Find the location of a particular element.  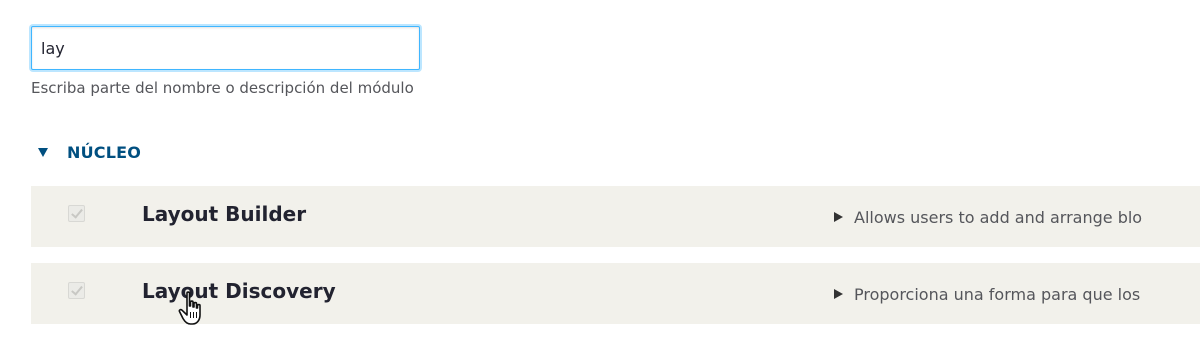

module-description-toggle: Proporciona una forma para que los is located at coordinates (987, 294).